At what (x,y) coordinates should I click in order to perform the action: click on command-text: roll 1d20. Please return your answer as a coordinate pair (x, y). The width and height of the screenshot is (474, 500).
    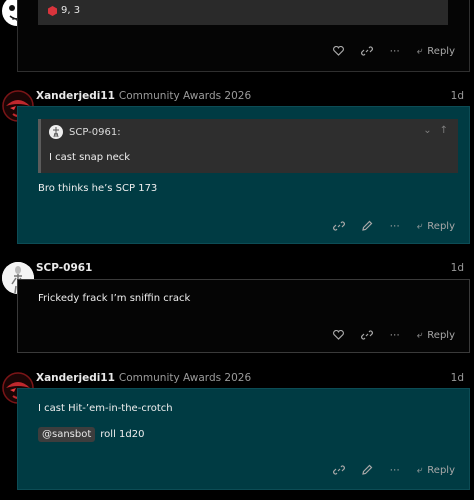
    Looking at the image, I should click on (122, 434).